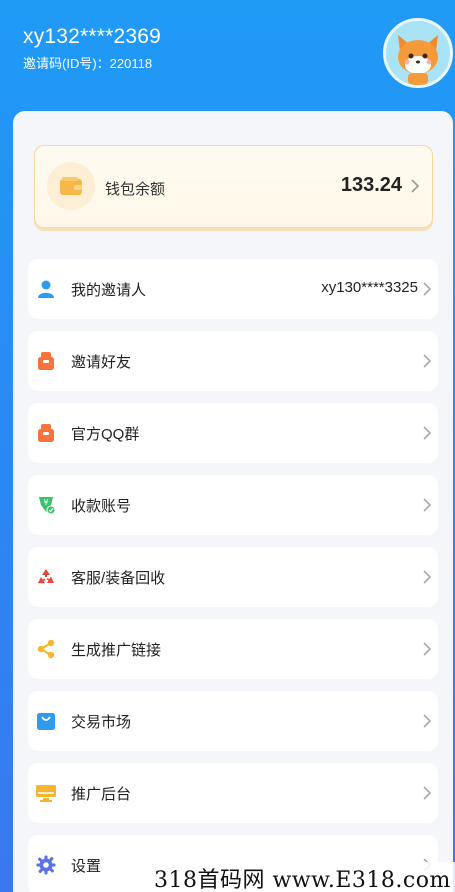  I want to click on menu-label: 官方QQ群, so click(105, 434).